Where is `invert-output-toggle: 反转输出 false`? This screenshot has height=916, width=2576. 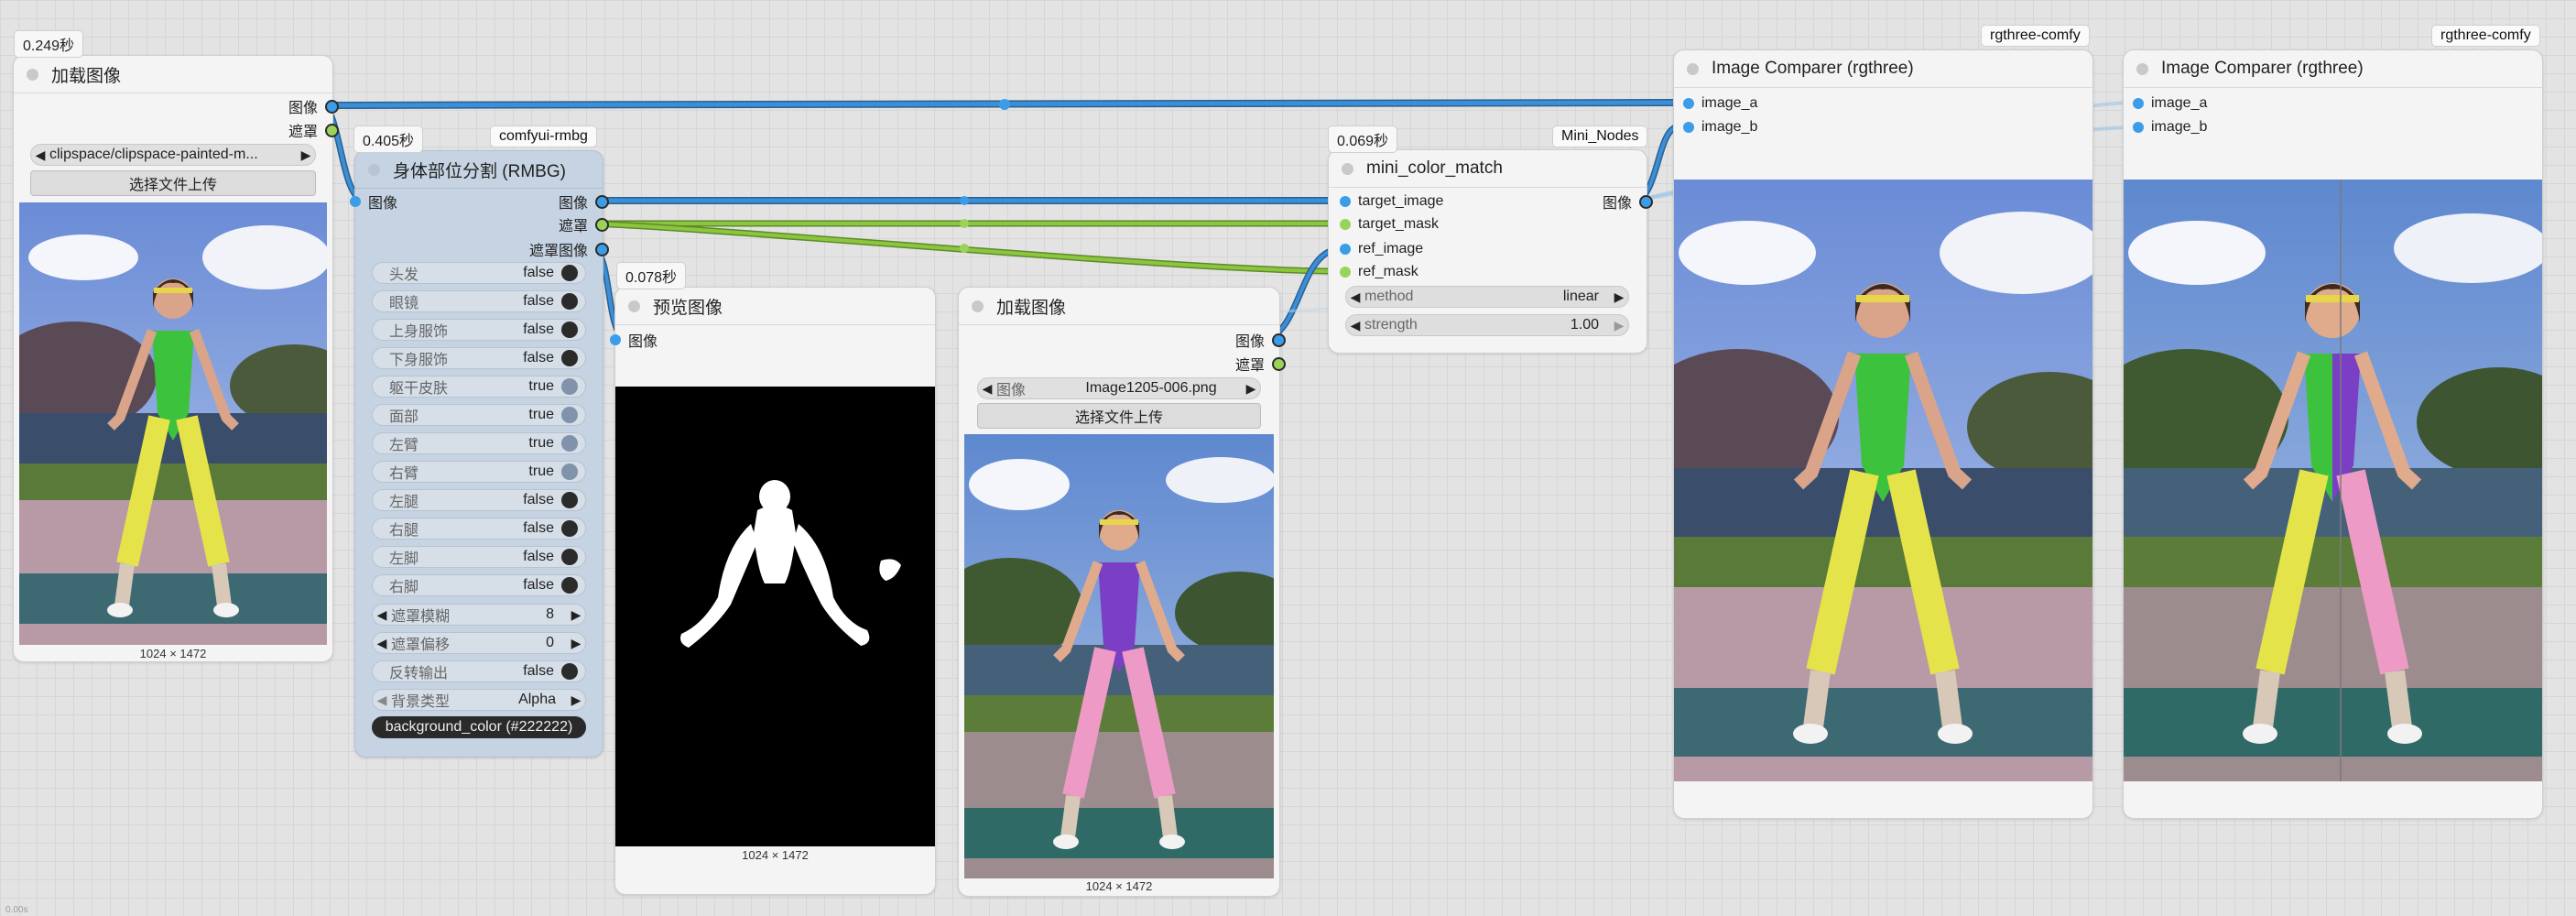 invert-output-toggle: 反转输出 false is located at coordinates (479, 671).